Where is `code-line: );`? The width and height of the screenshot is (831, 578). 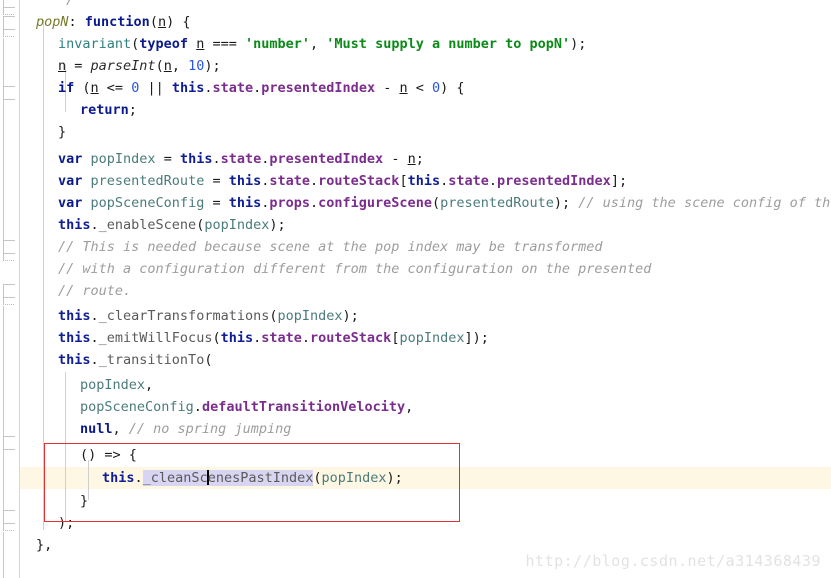 code-line: ); is located at coordinates (66, 523).